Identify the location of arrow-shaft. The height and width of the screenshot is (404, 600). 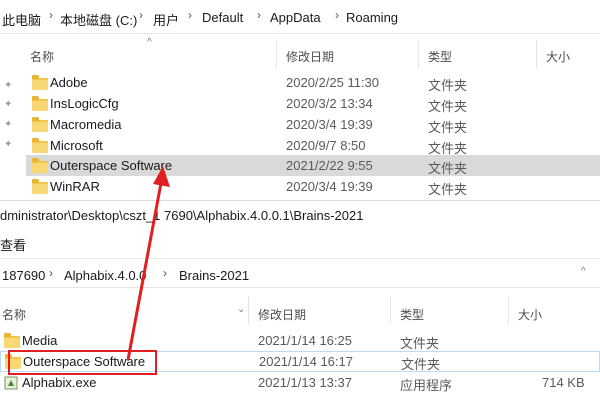
(144, 271).